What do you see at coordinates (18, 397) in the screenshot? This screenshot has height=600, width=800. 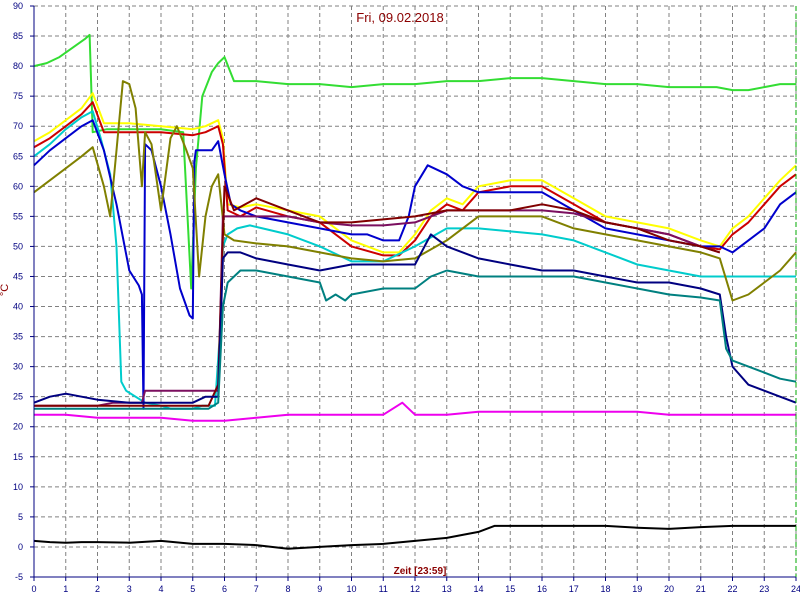 I see `y-tick-label: 25` at bounding box center [18, 397].